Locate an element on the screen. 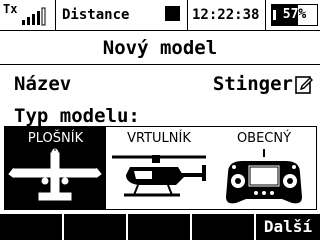 This screenshot has height=240, width=320. edit-pencil-icon is located at coordinates (304, 85).